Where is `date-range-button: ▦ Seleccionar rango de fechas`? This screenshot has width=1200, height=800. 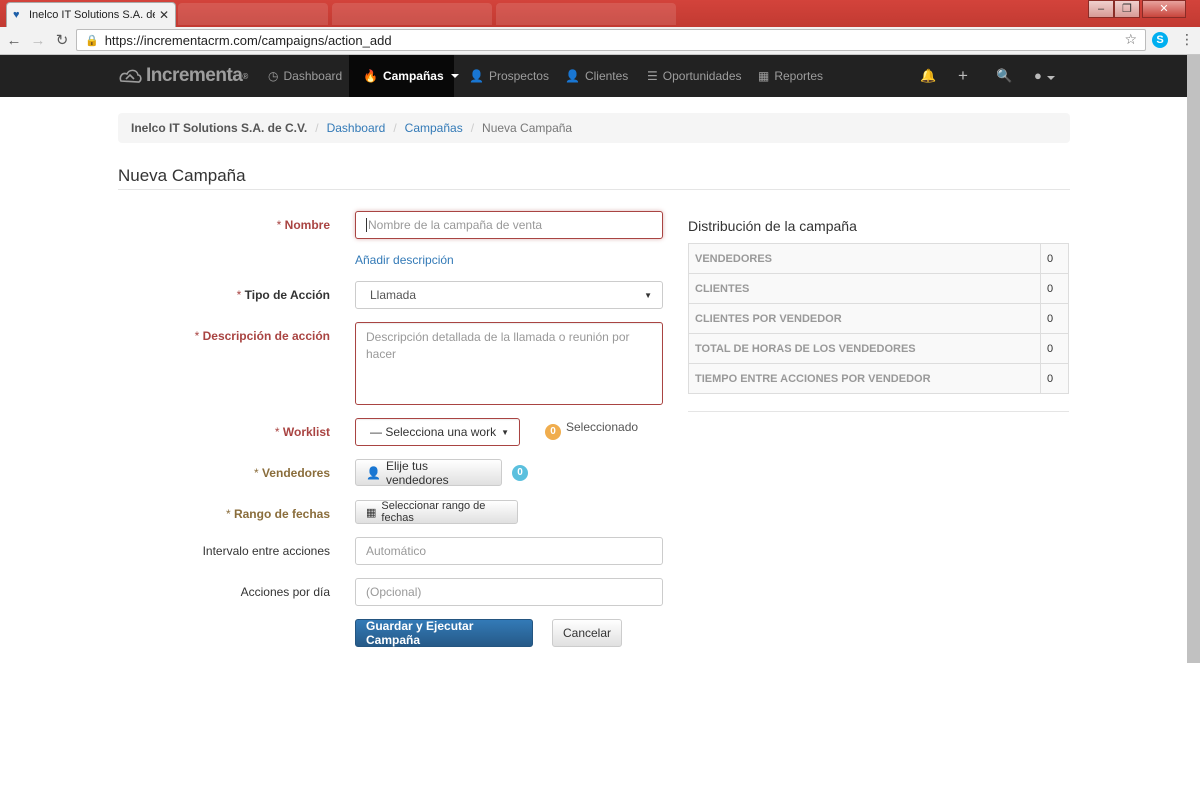 date-range-button: ▦ Seleccionar rango de fechas is located at coordinates (436, 512).